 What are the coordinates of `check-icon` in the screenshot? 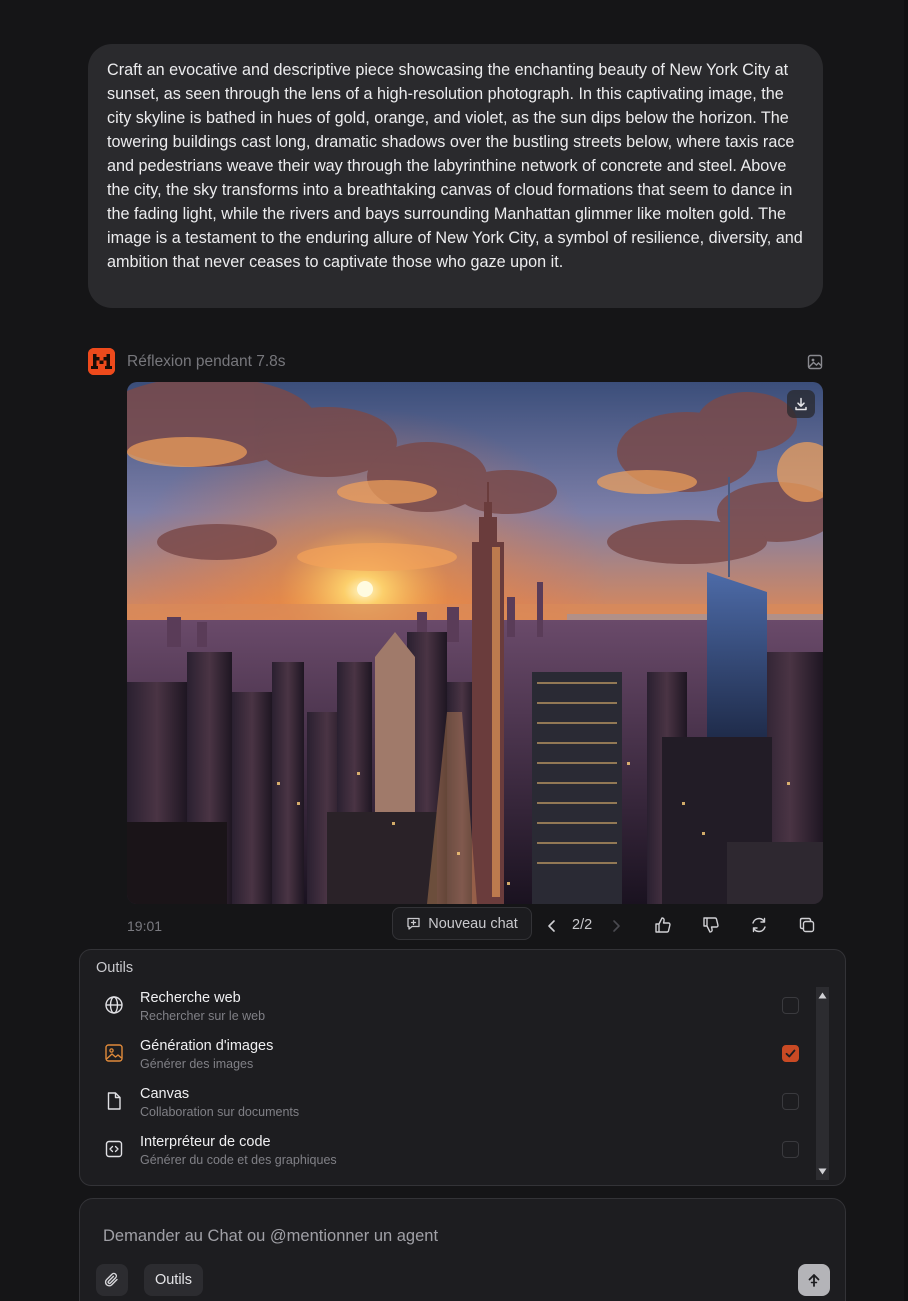 It's located at (790, 1053).